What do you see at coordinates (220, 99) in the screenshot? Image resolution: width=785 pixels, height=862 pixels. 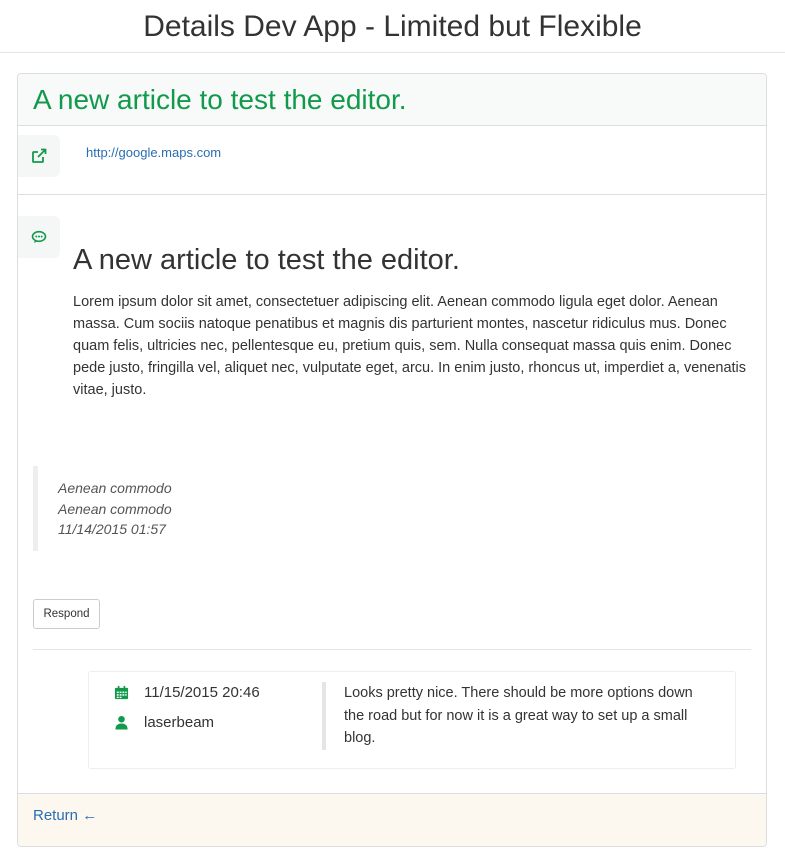 I see `article-title: A new article to test the editor.` at bounding box center [220, 99].